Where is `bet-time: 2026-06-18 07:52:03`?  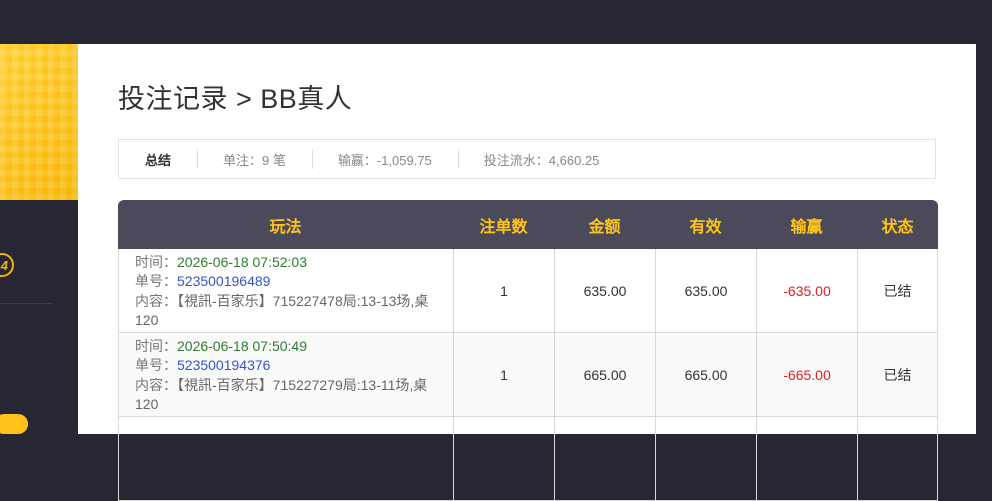
bet-time: 2026-06-18 07:52:03 is located at coordinates (242, 261).